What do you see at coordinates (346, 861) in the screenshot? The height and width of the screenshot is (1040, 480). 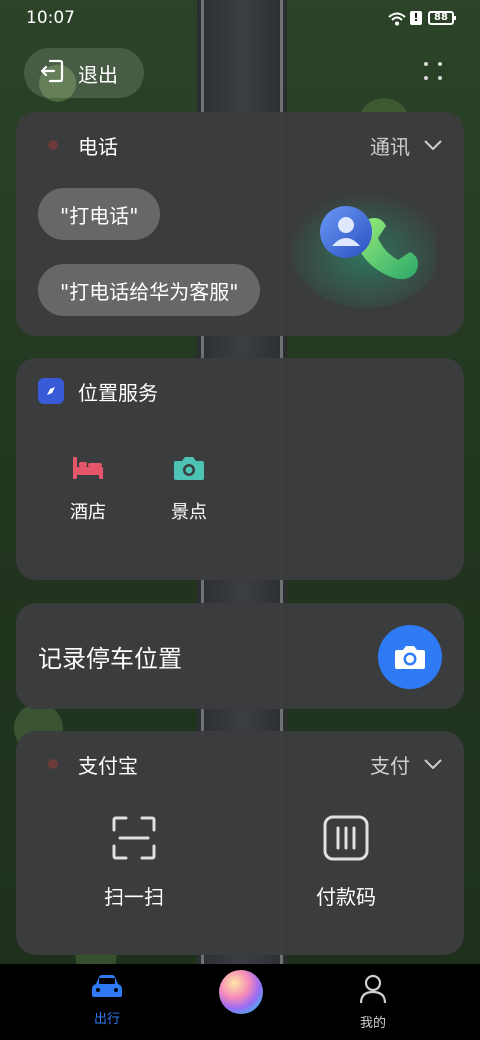 I see `payment-code-button: 付款码` at bounding box center [346, 861].